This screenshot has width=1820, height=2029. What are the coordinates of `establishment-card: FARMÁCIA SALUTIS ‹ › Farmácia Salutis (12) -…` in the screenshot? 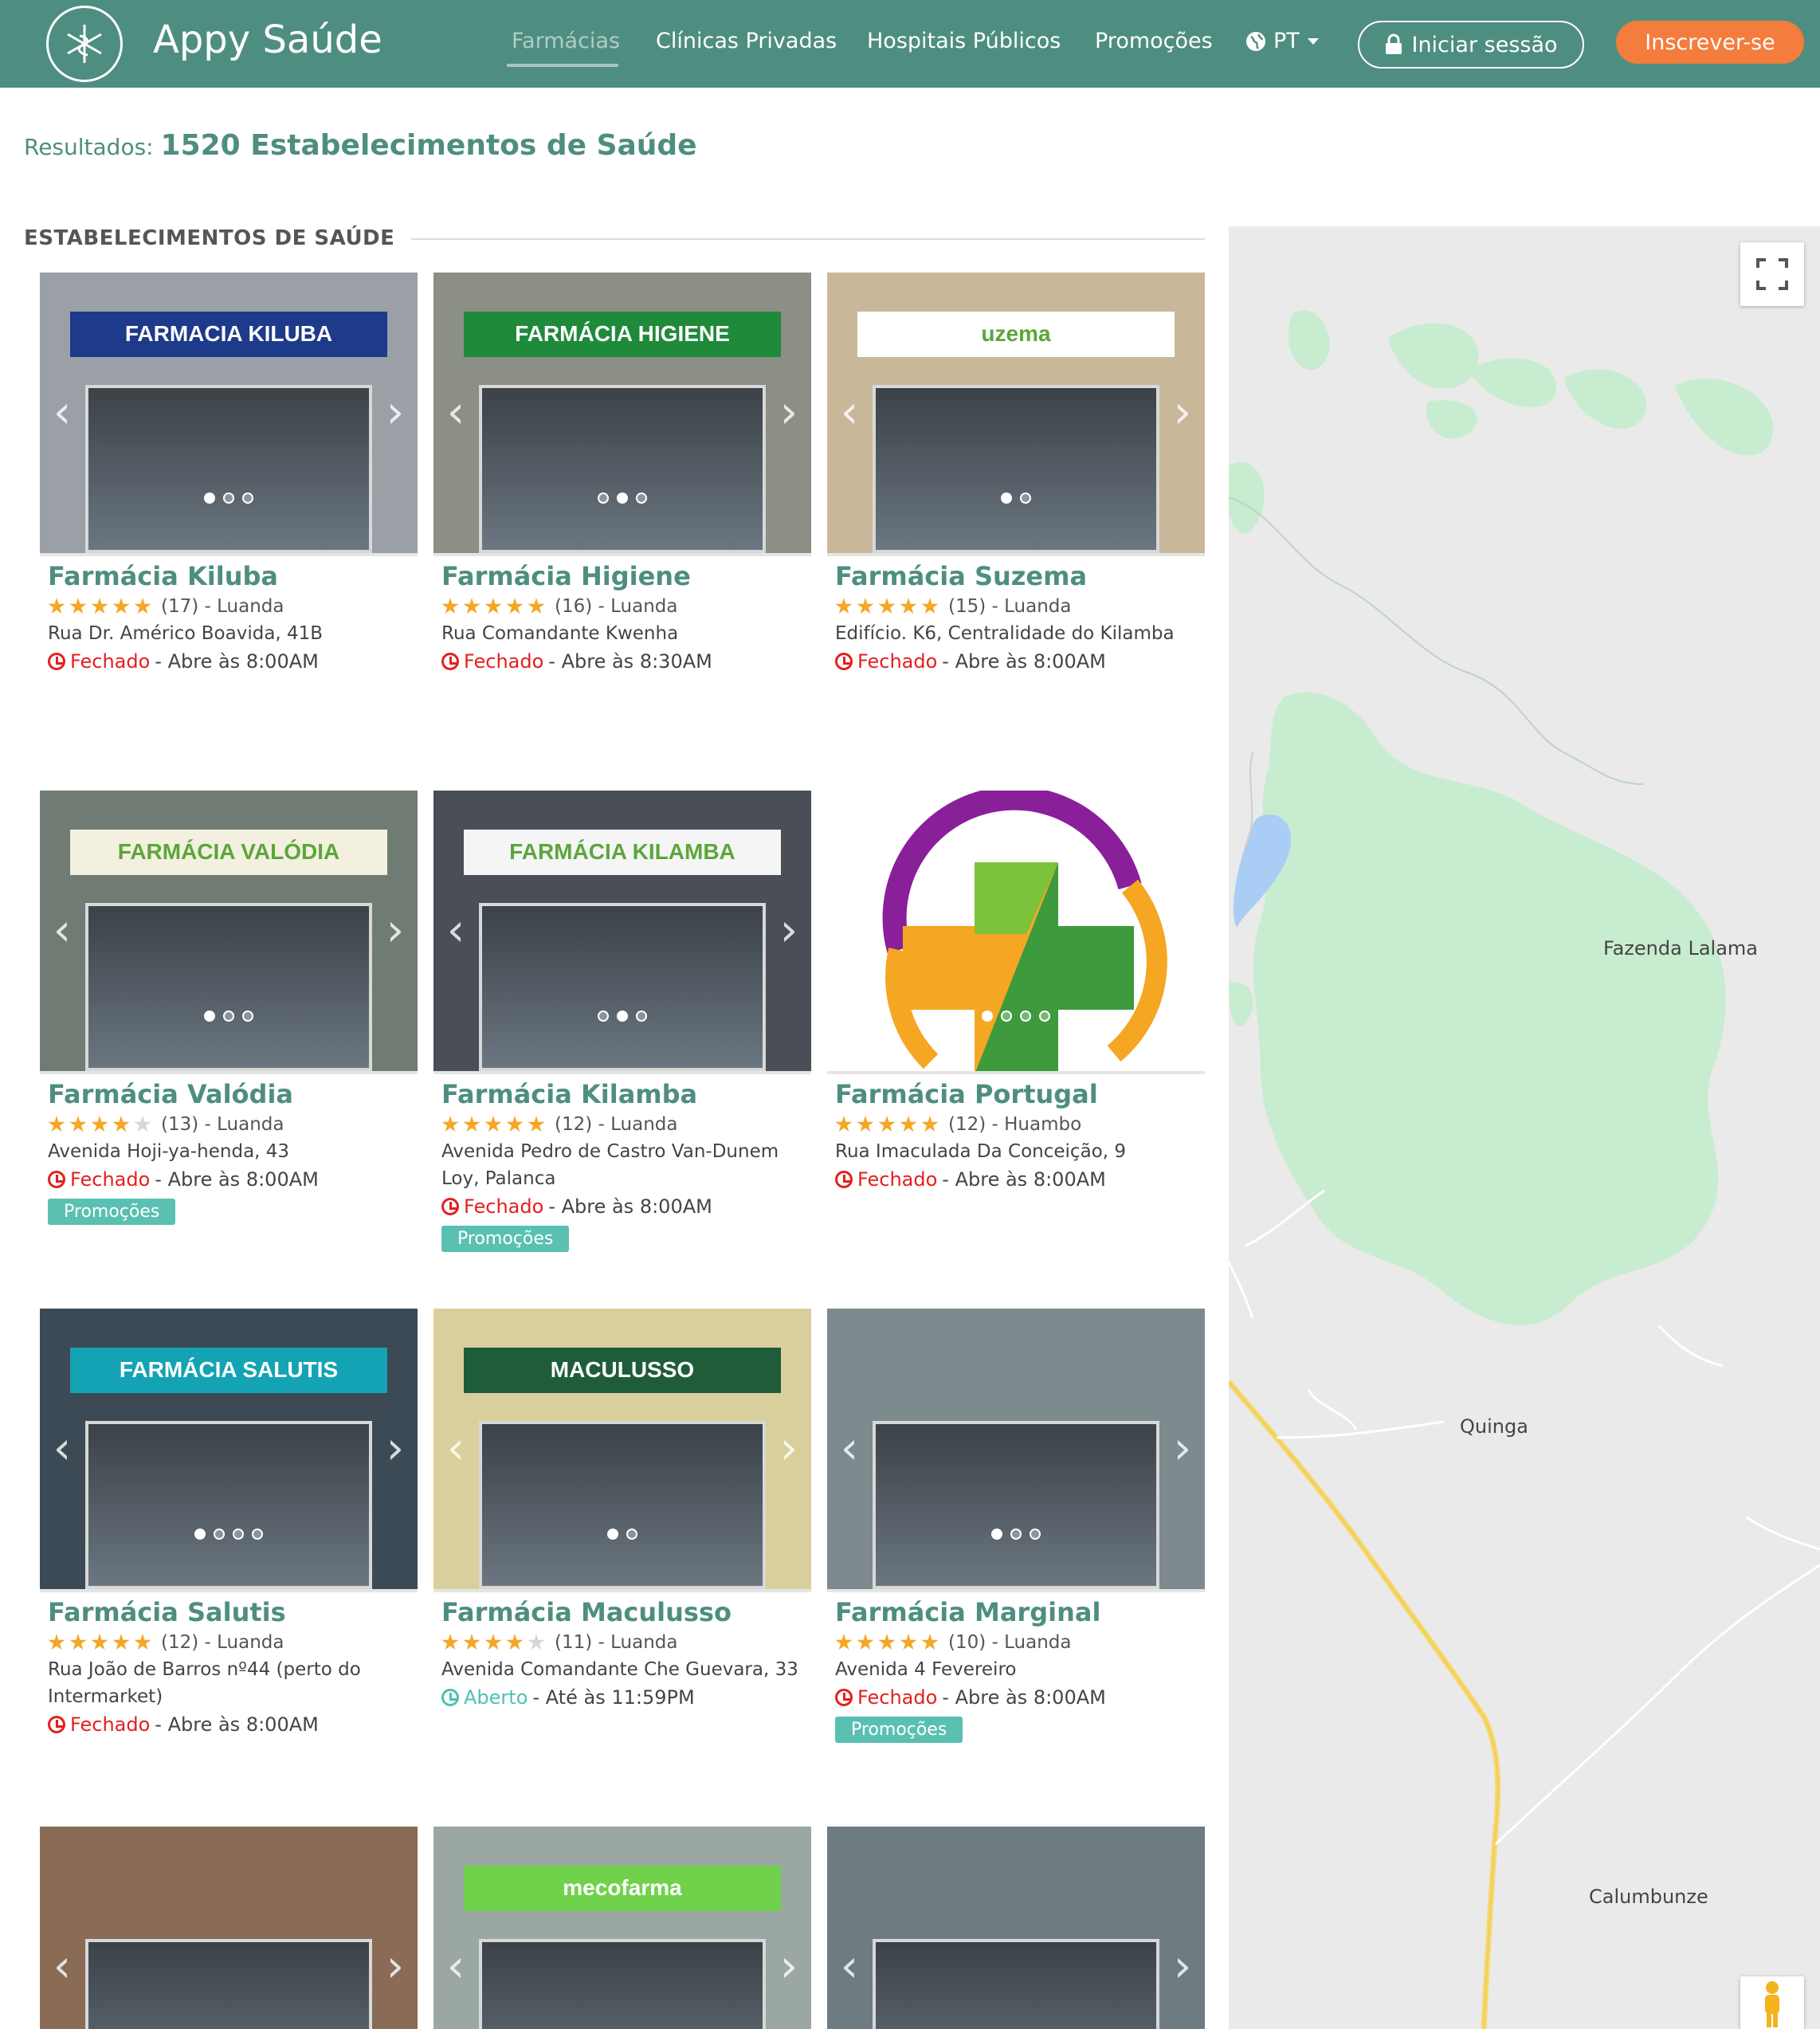 It's located at (229, 1522).